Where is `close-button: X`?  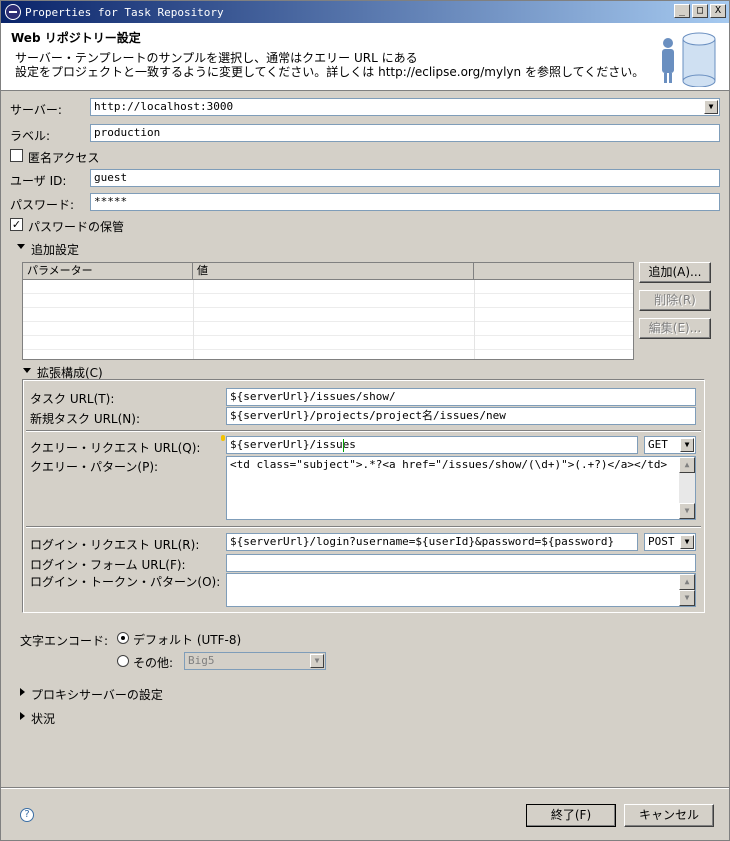 close-button: X is located at coordinates (718, 11).